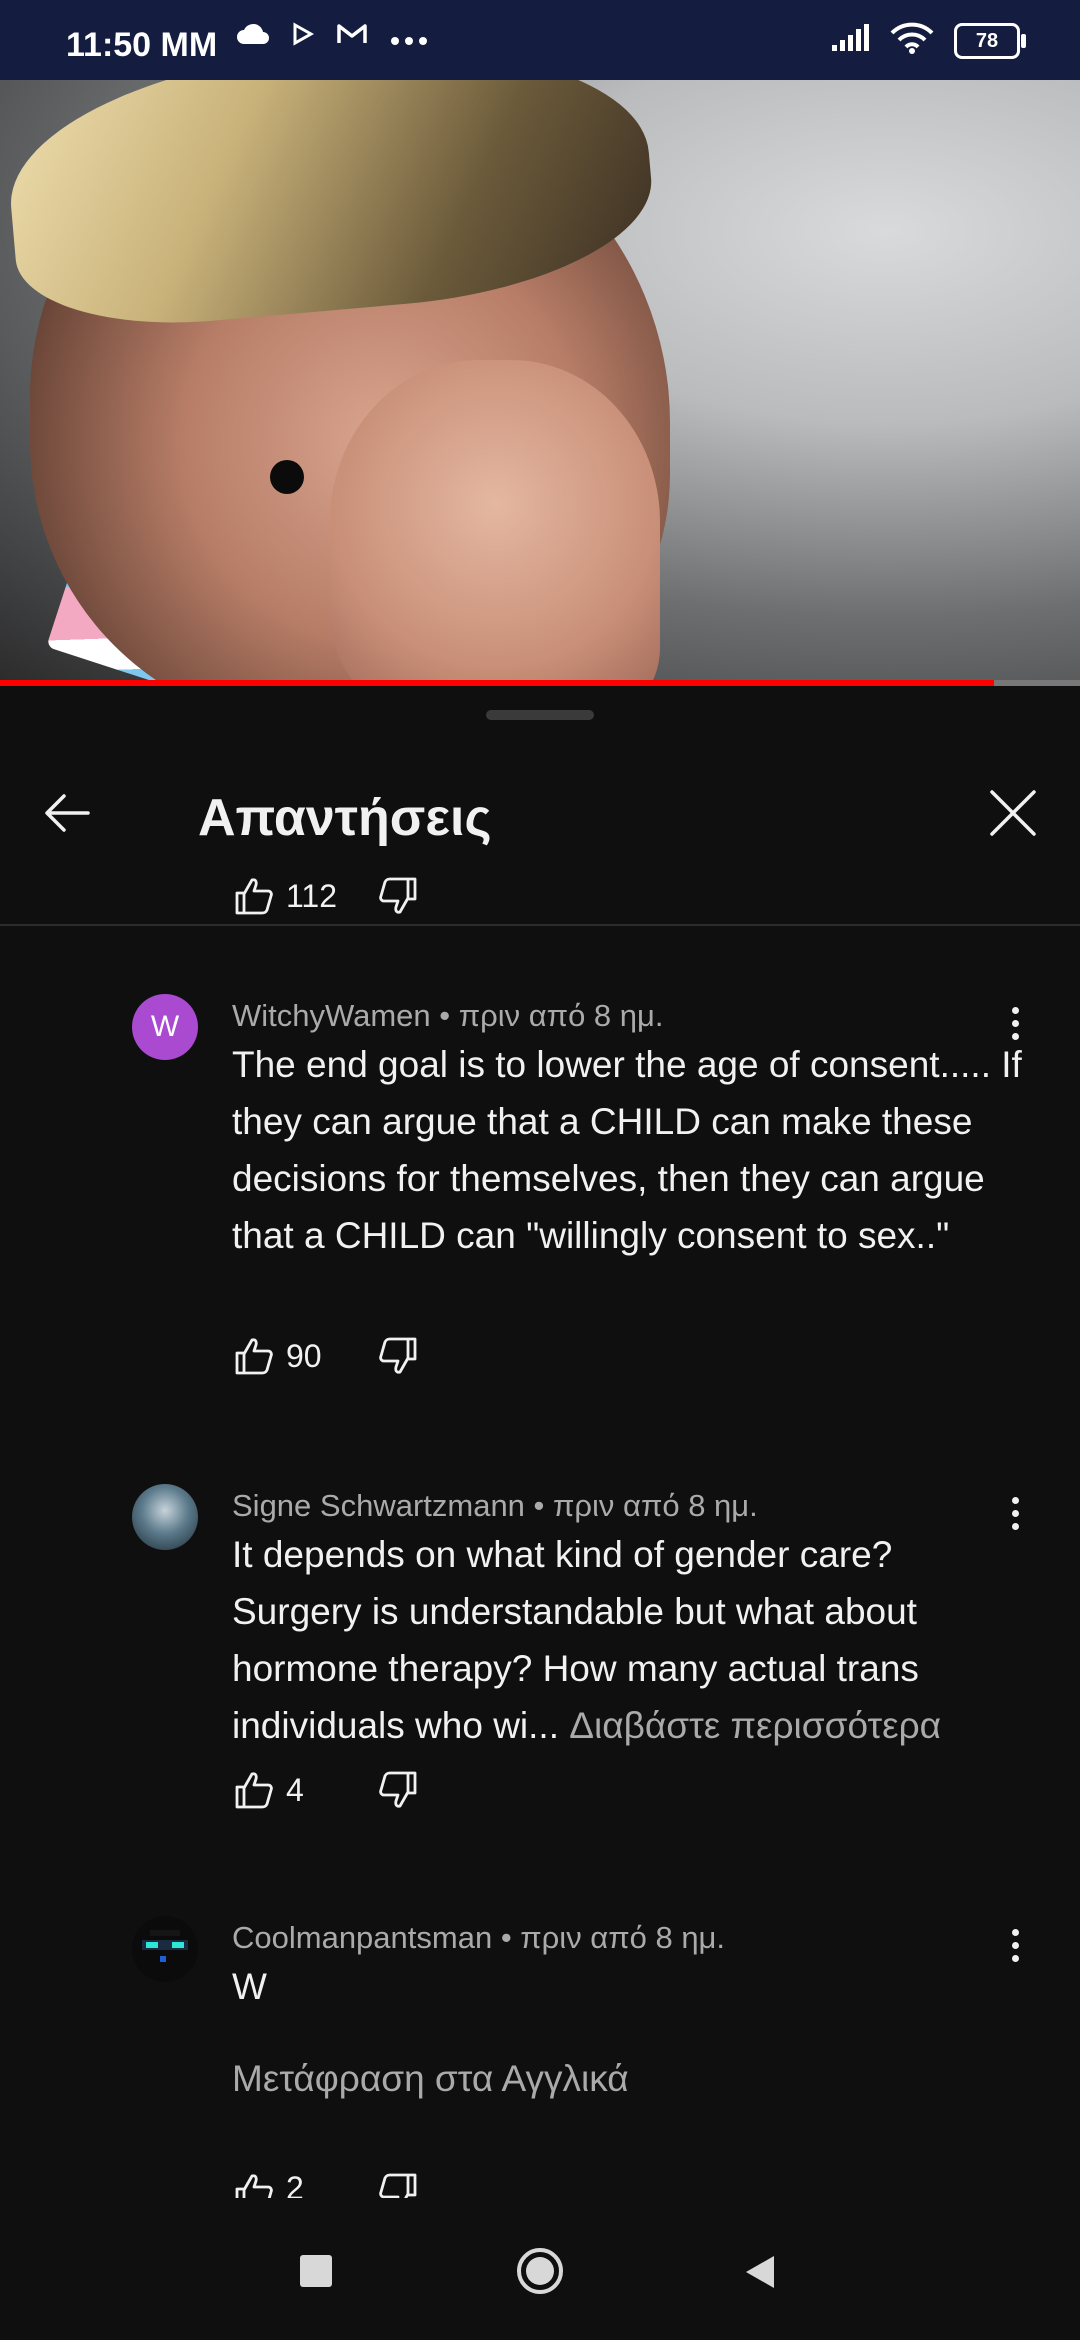  I want to click on comment-actions: 2, so click(326, 2184).